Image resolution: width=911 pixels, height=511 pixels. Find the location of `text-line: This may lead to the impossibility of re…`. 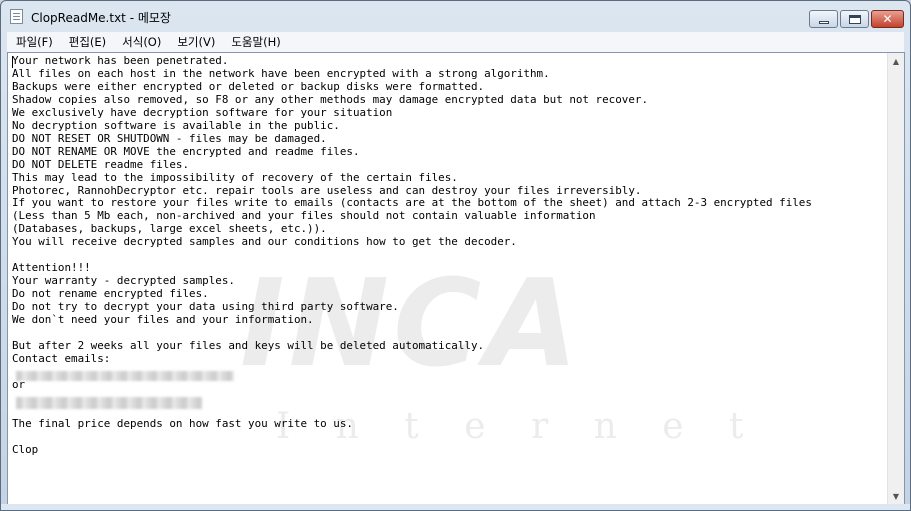

text-line: This may lead to the impossibility of re… is located at coordinates (235, 177).